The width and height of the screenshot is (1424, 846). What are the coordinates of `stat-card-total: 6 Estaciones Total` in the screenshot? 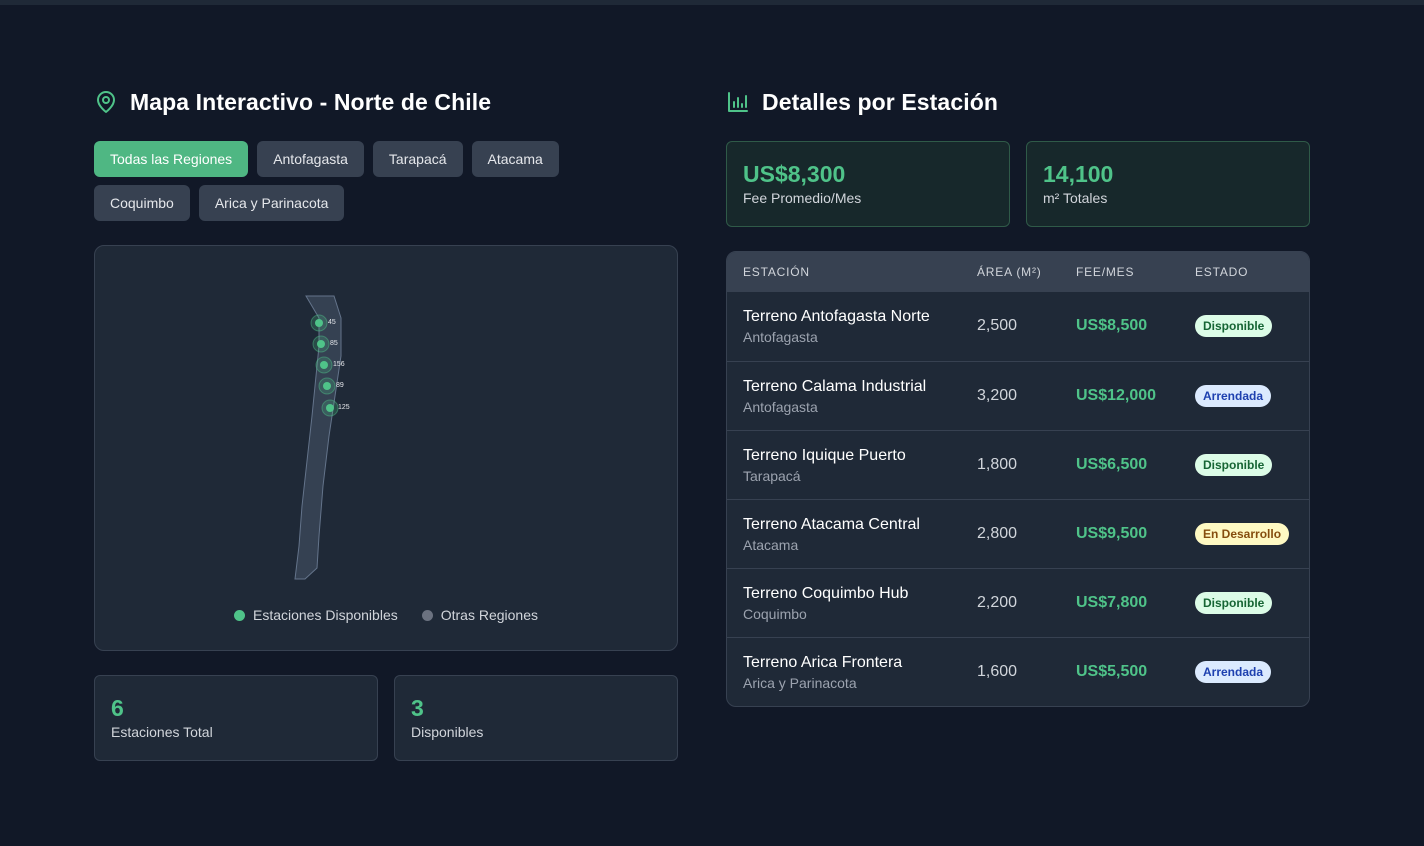 It's located at (236, 718).